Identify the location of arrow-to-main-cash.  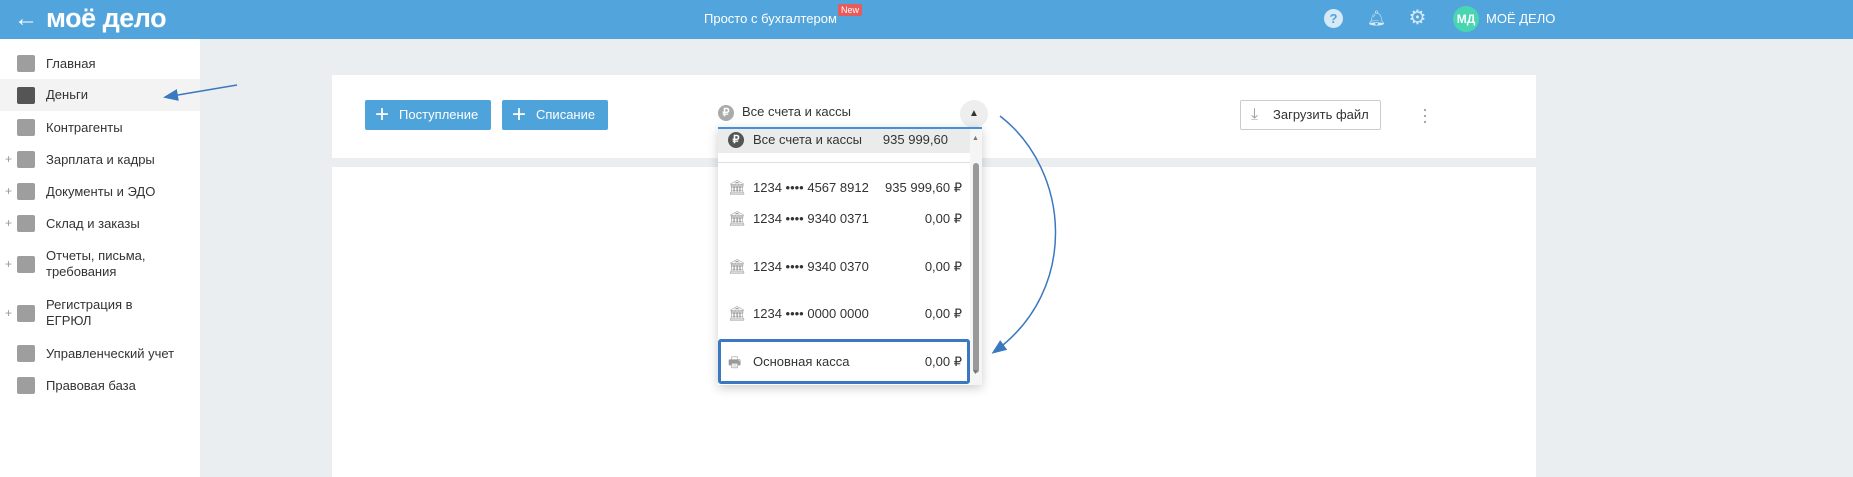
(1024, 234).